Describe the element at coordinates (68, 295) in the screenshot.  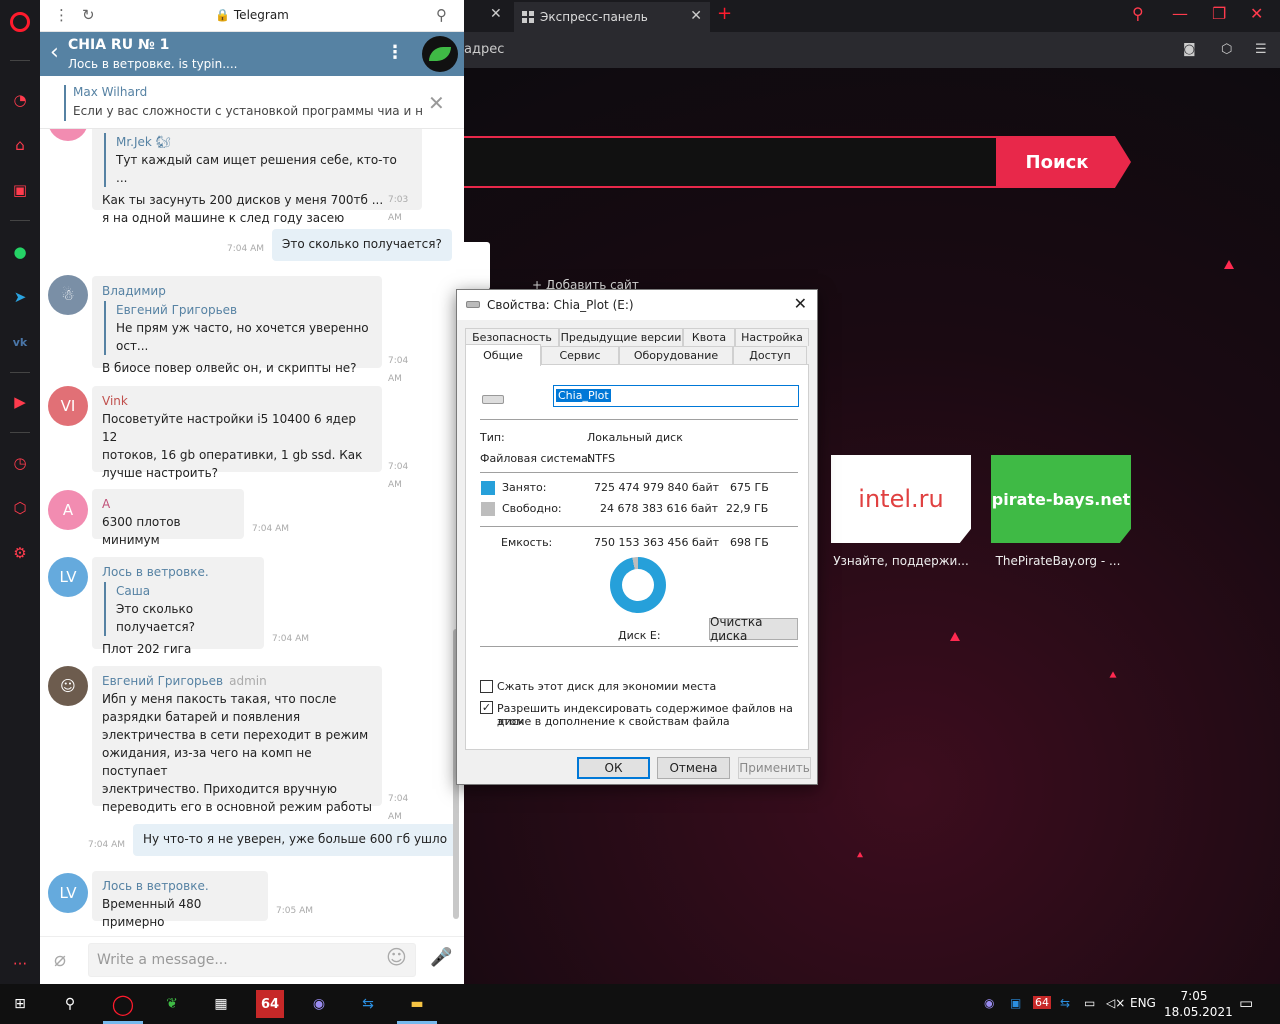
I see `avatar: ☃` at that location.